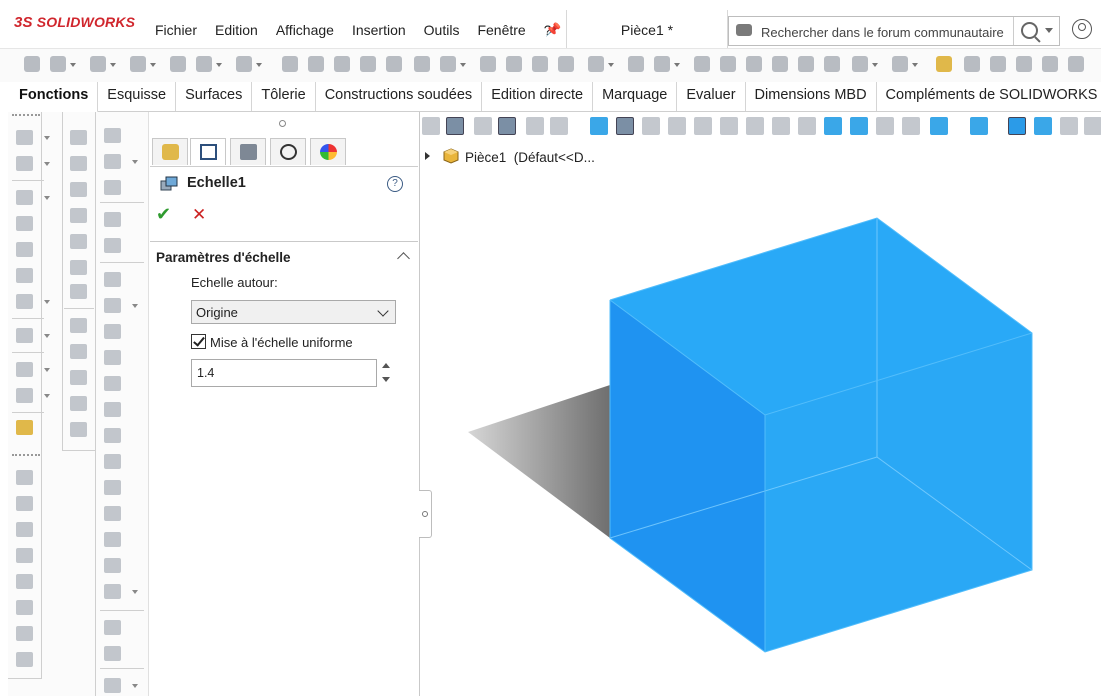 The image size is (1101, 696). Describe the element at coordinates (121, 685) in the screenshot. I see `table-icon` at that location.